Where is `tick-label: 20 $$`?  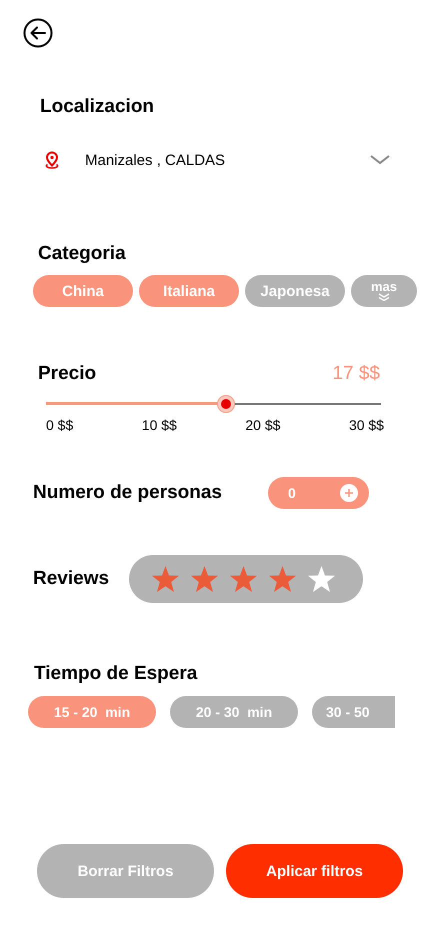
tick-label: 20 $$ is located at coordinates (262, 425).